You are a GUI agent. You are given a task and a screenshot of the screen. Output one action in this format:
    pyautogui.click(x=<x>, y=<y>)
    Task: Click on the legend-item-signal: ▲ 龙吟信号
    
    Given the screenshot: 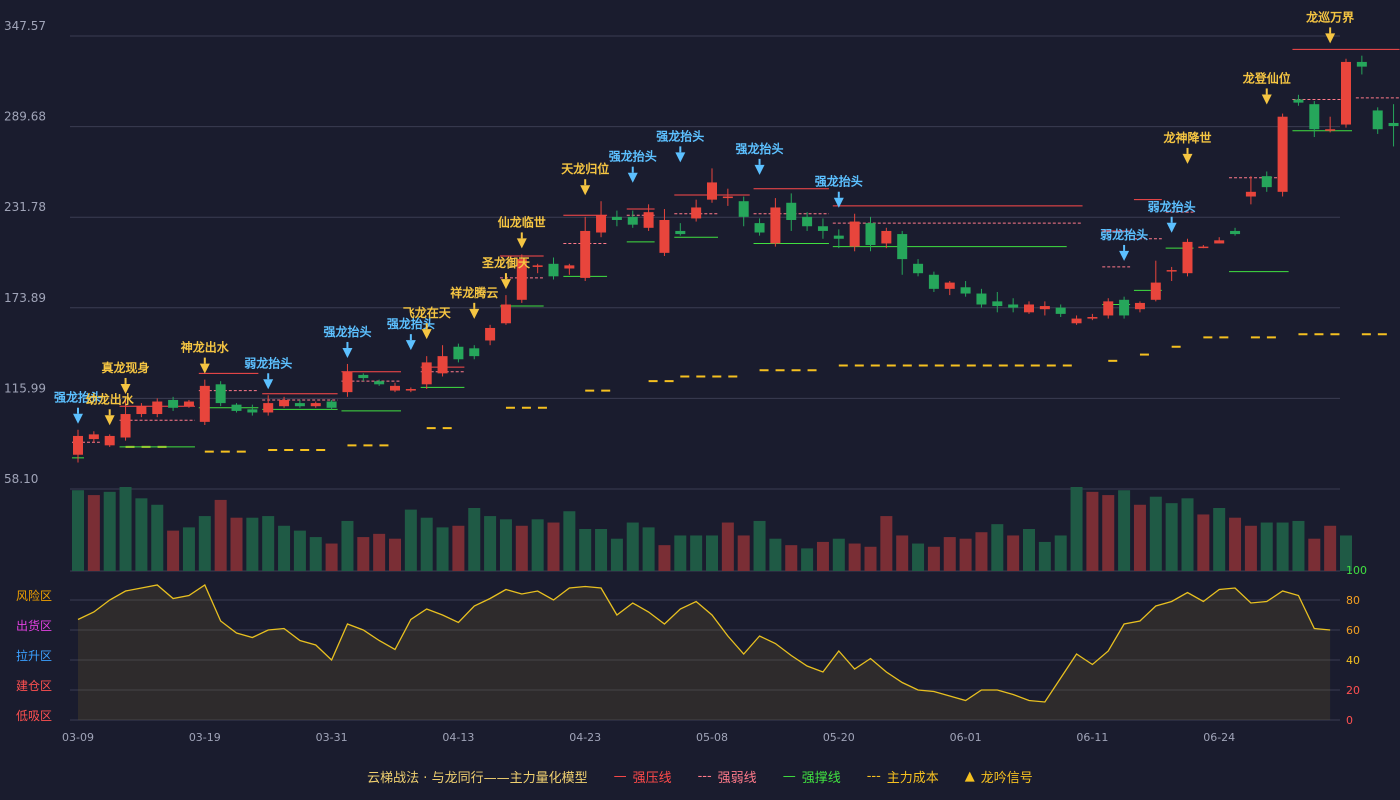 What is the action you would take?
    pyautogui.click(x=999, y=776)
    